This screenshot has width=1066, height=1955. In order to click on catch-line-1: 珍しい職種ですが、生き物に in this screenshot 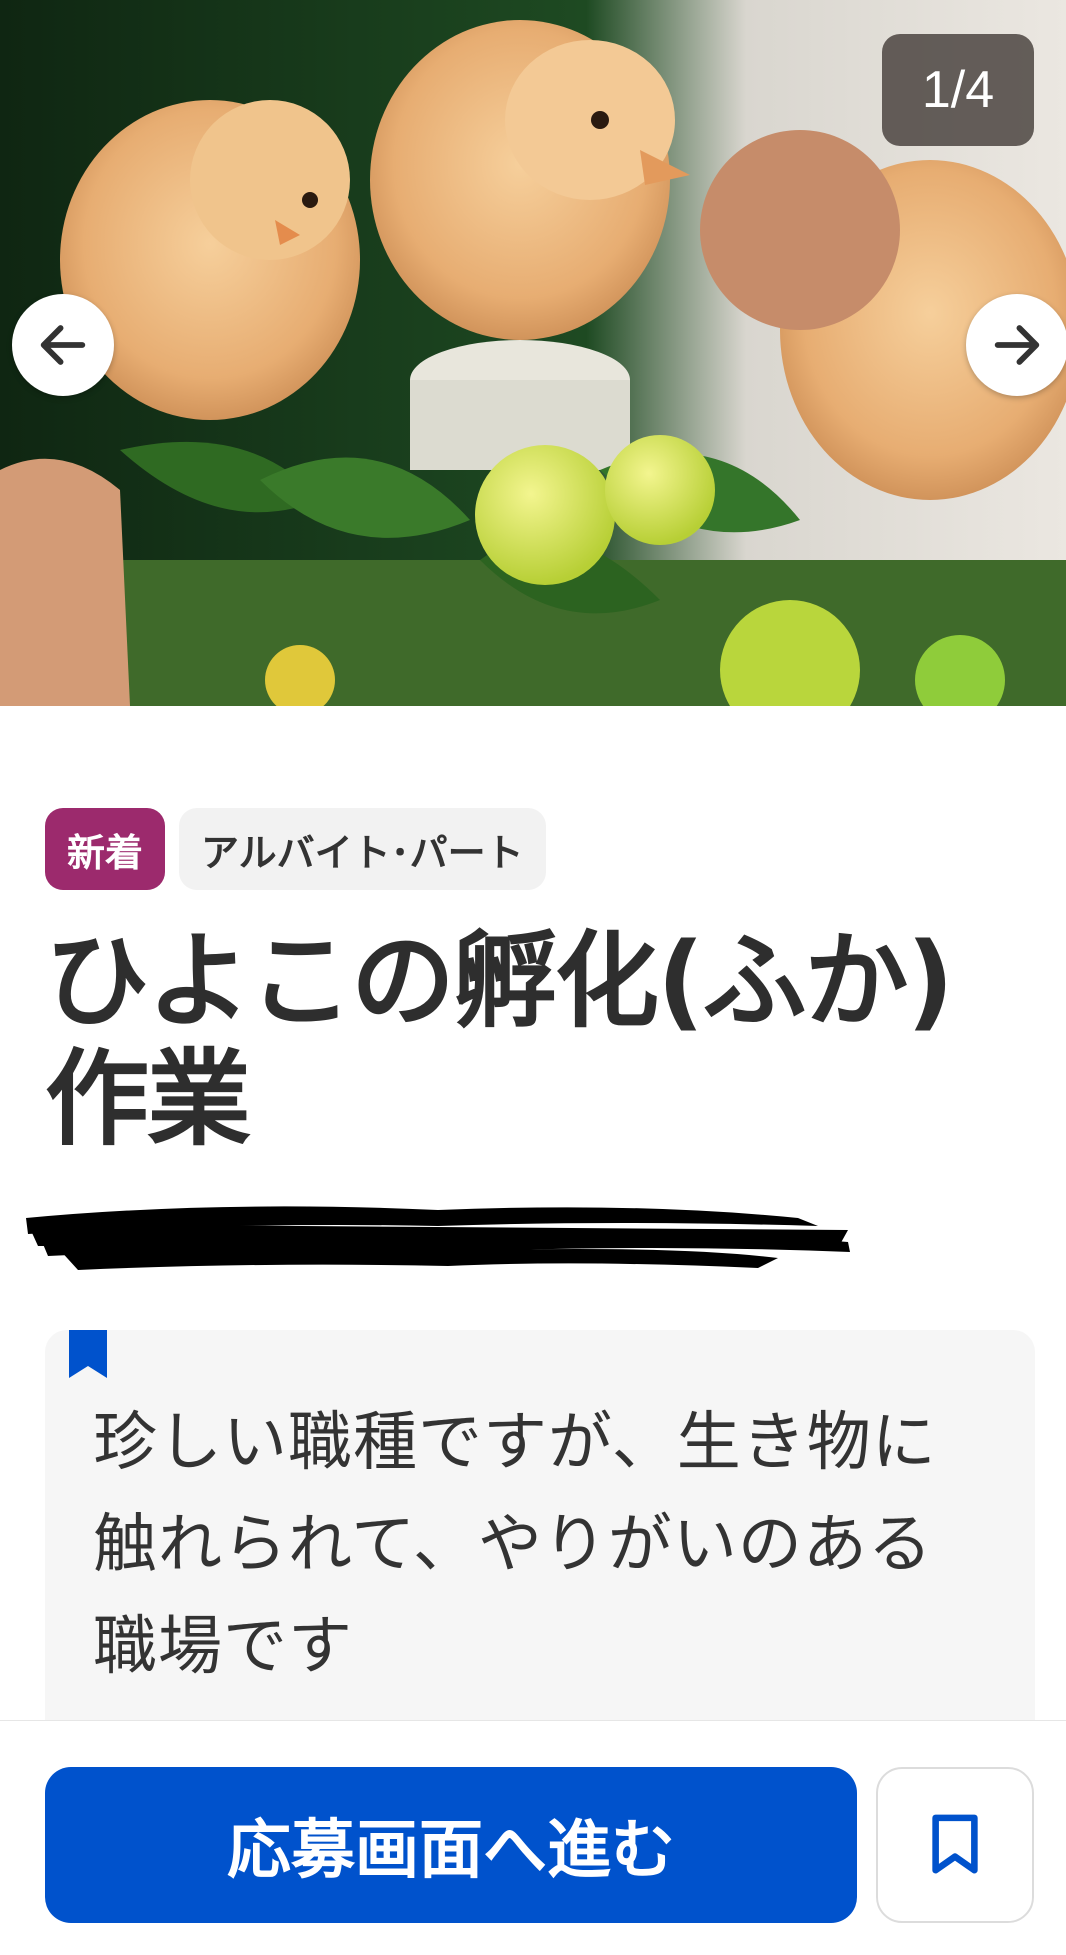, I will do `click(515, 1443)`.